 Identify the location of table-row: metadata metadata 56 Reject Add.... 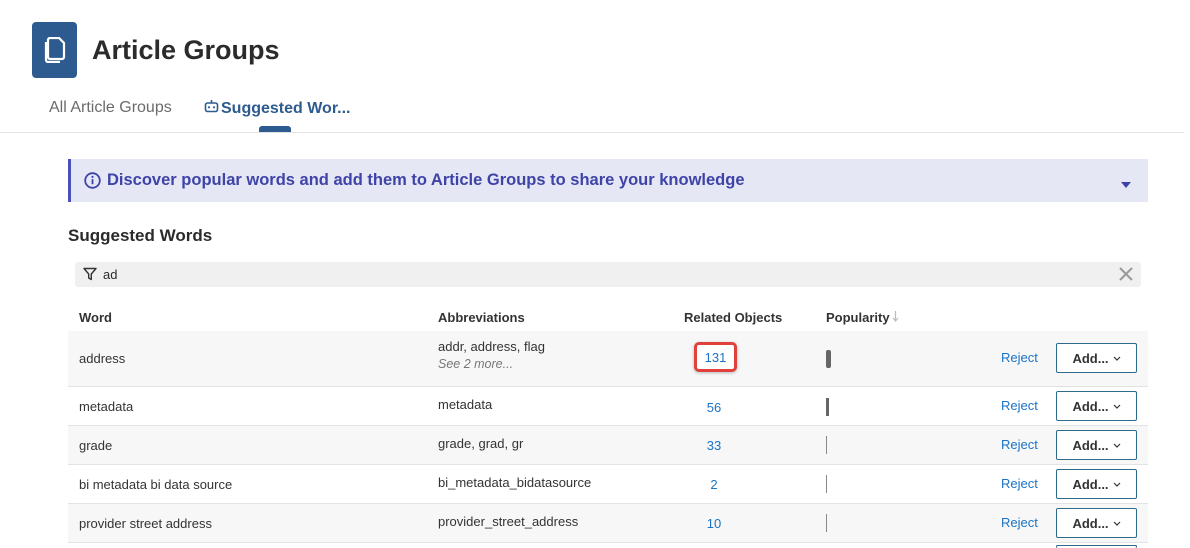
(608, 406).